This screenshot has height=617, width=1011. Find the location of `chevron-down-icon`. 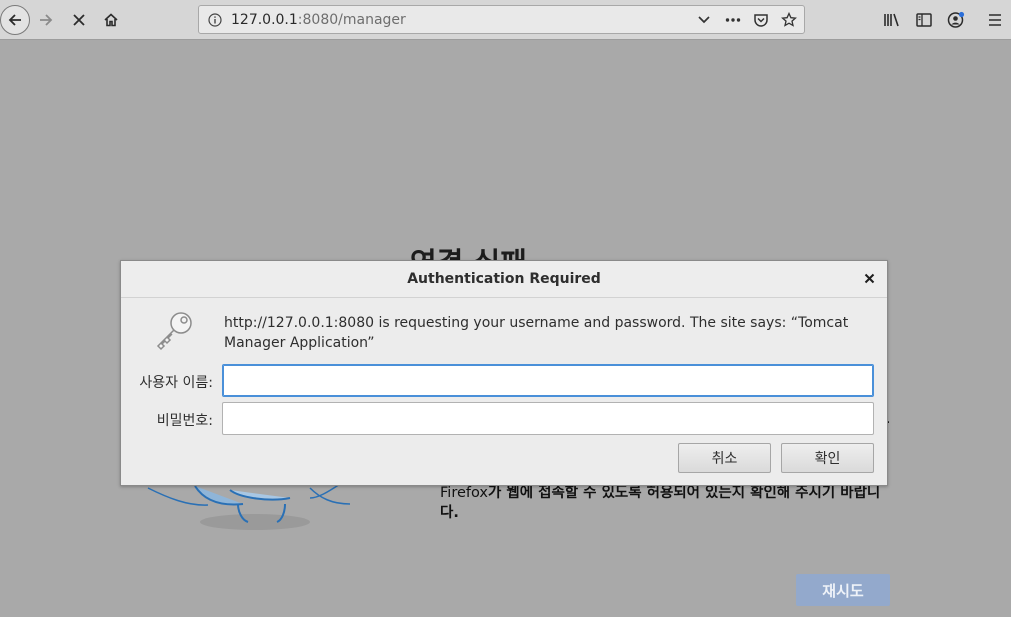

chevron-down-icon is located at coordinates (704, 20).